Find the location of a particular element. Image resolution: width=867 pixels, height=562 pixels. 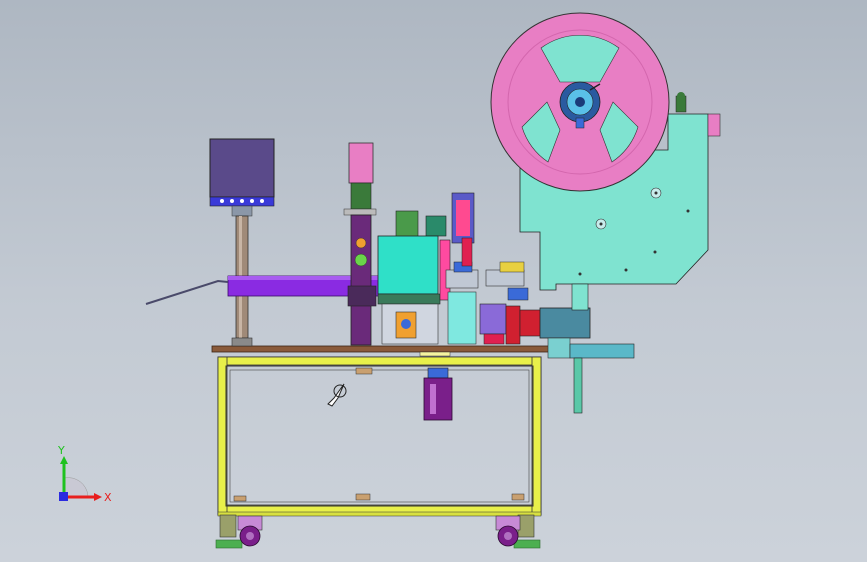

leveling-feet is located at coordinates (378, 531).